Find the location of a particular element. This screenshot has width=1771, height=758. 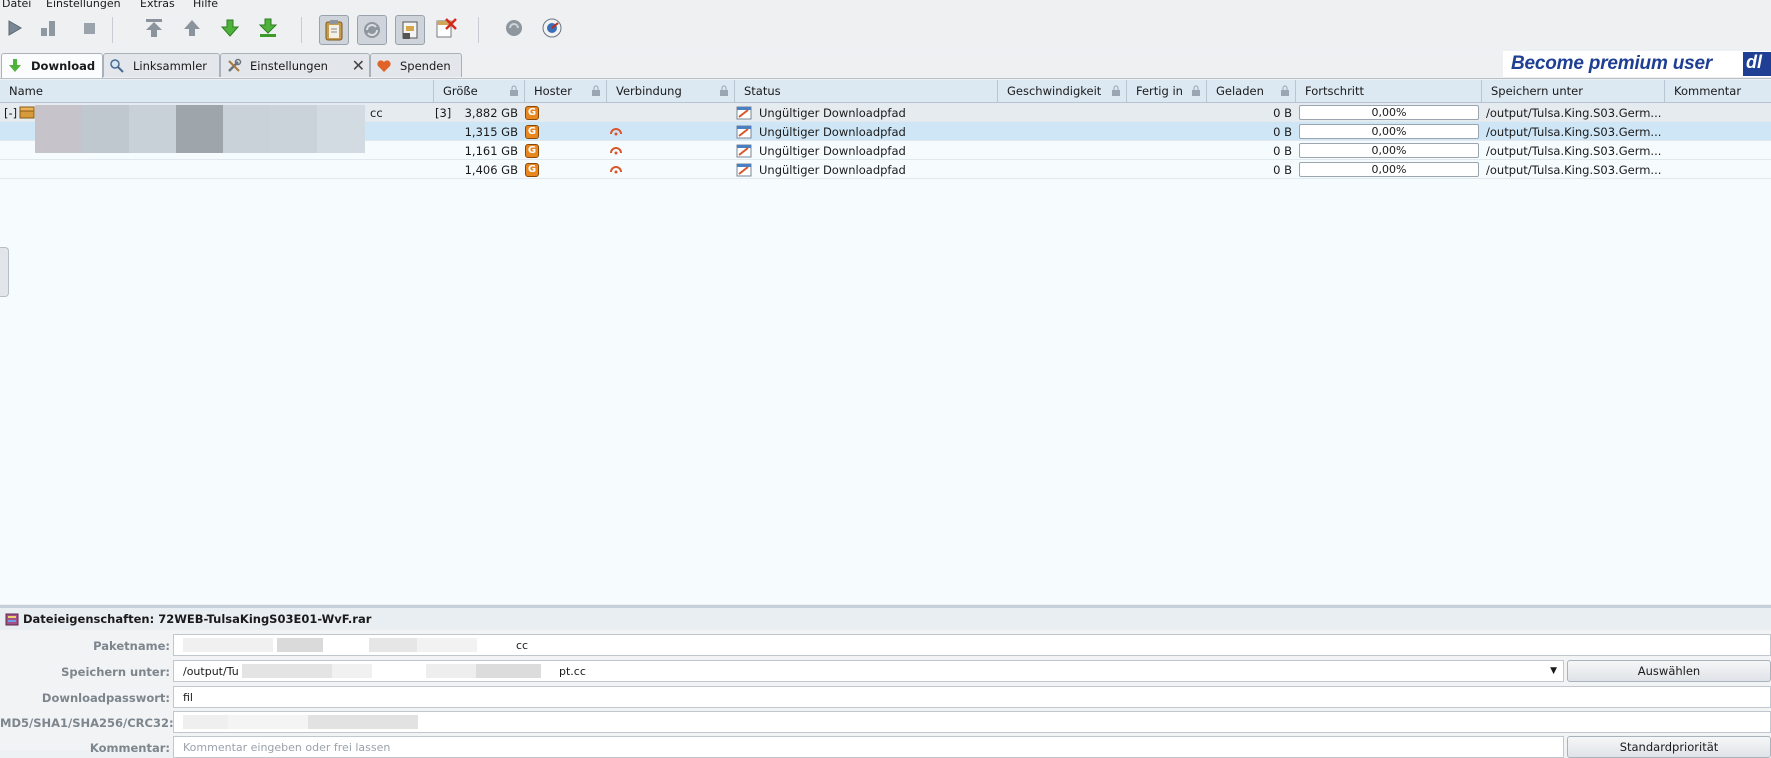

dropdown-arrow-icon: ▼ is located at coordinates (1553, 671).